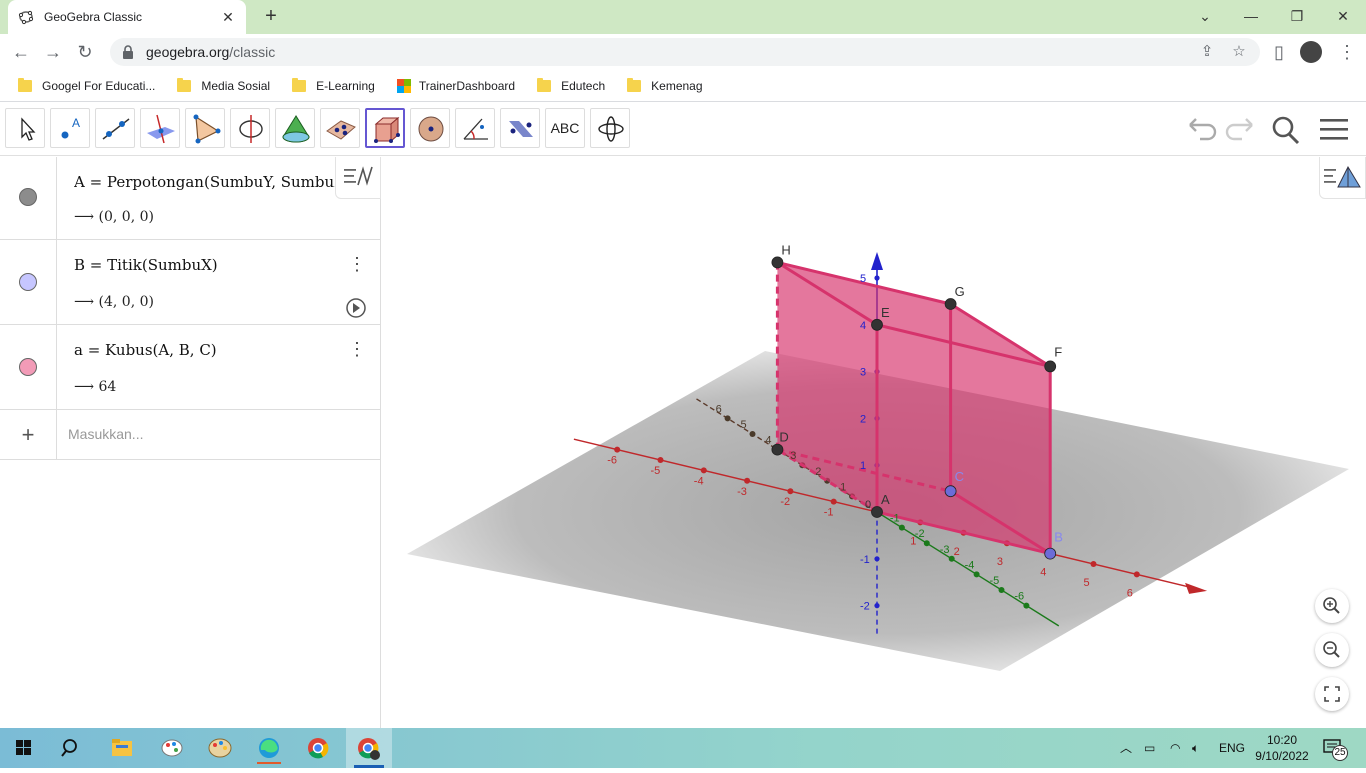  Describe the element at coordinates (520, 128) in the screenshot. I see `reflect-tool-button` at that location.